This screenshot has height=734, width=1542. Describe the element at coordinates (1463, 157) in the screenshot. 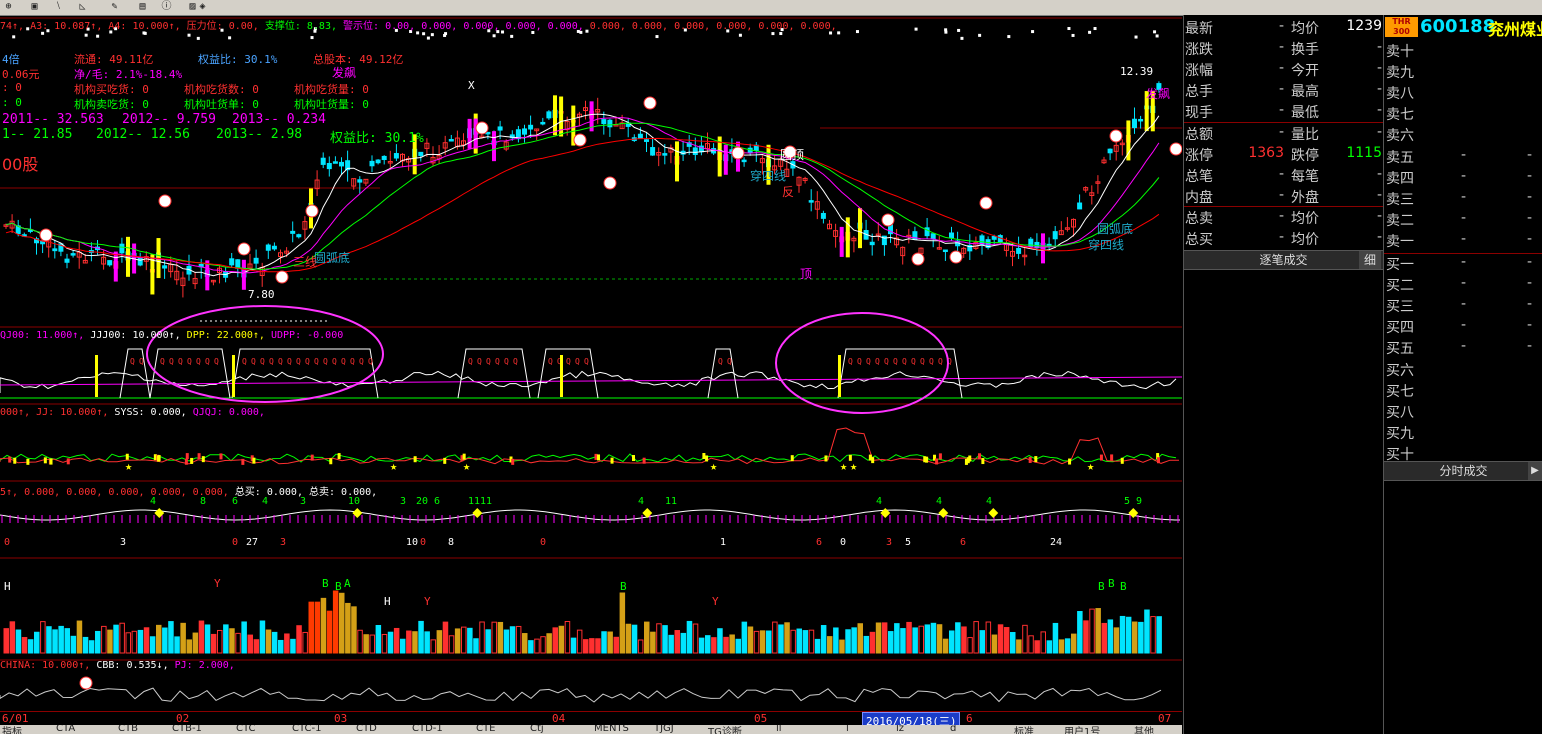

I see `sell-level: 卖五 - -` at that location.